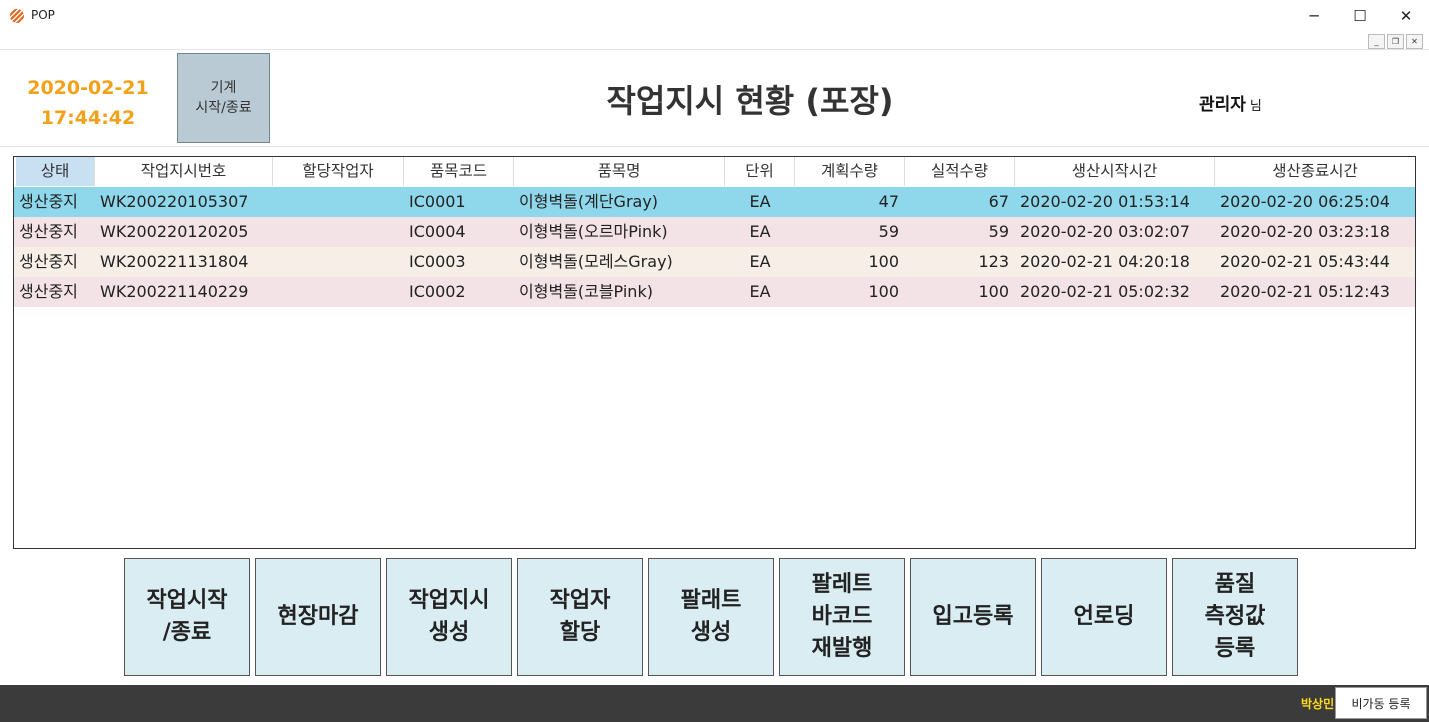 The image size is (1429, 722). What do you see at coordinates (1381, 703) in the screenshot?
I see `register-downtime-button: 비가동 등록` at bounding box center [1381, 703].